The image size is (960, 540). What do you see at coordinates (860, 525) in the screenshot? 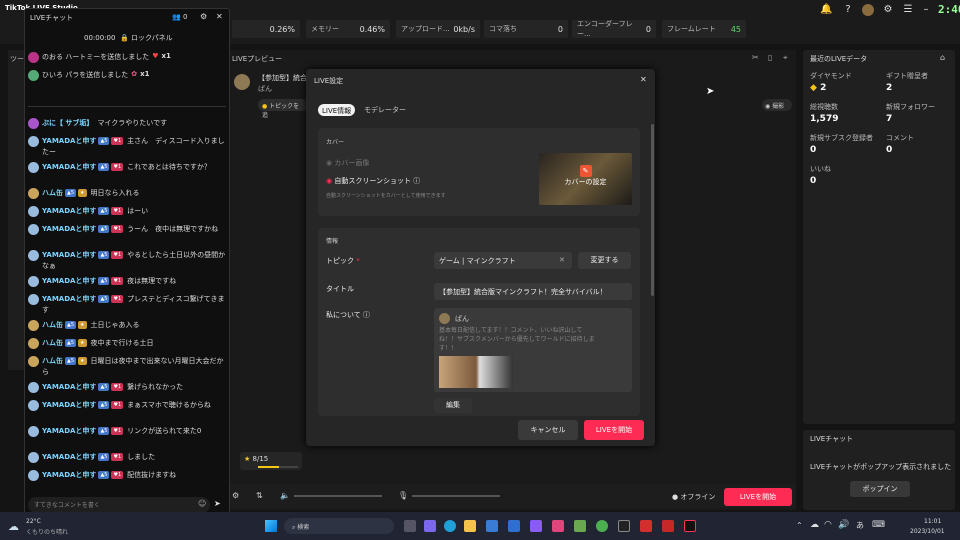
I see `ime-indicator: あ` at bounding box center [860, 525].